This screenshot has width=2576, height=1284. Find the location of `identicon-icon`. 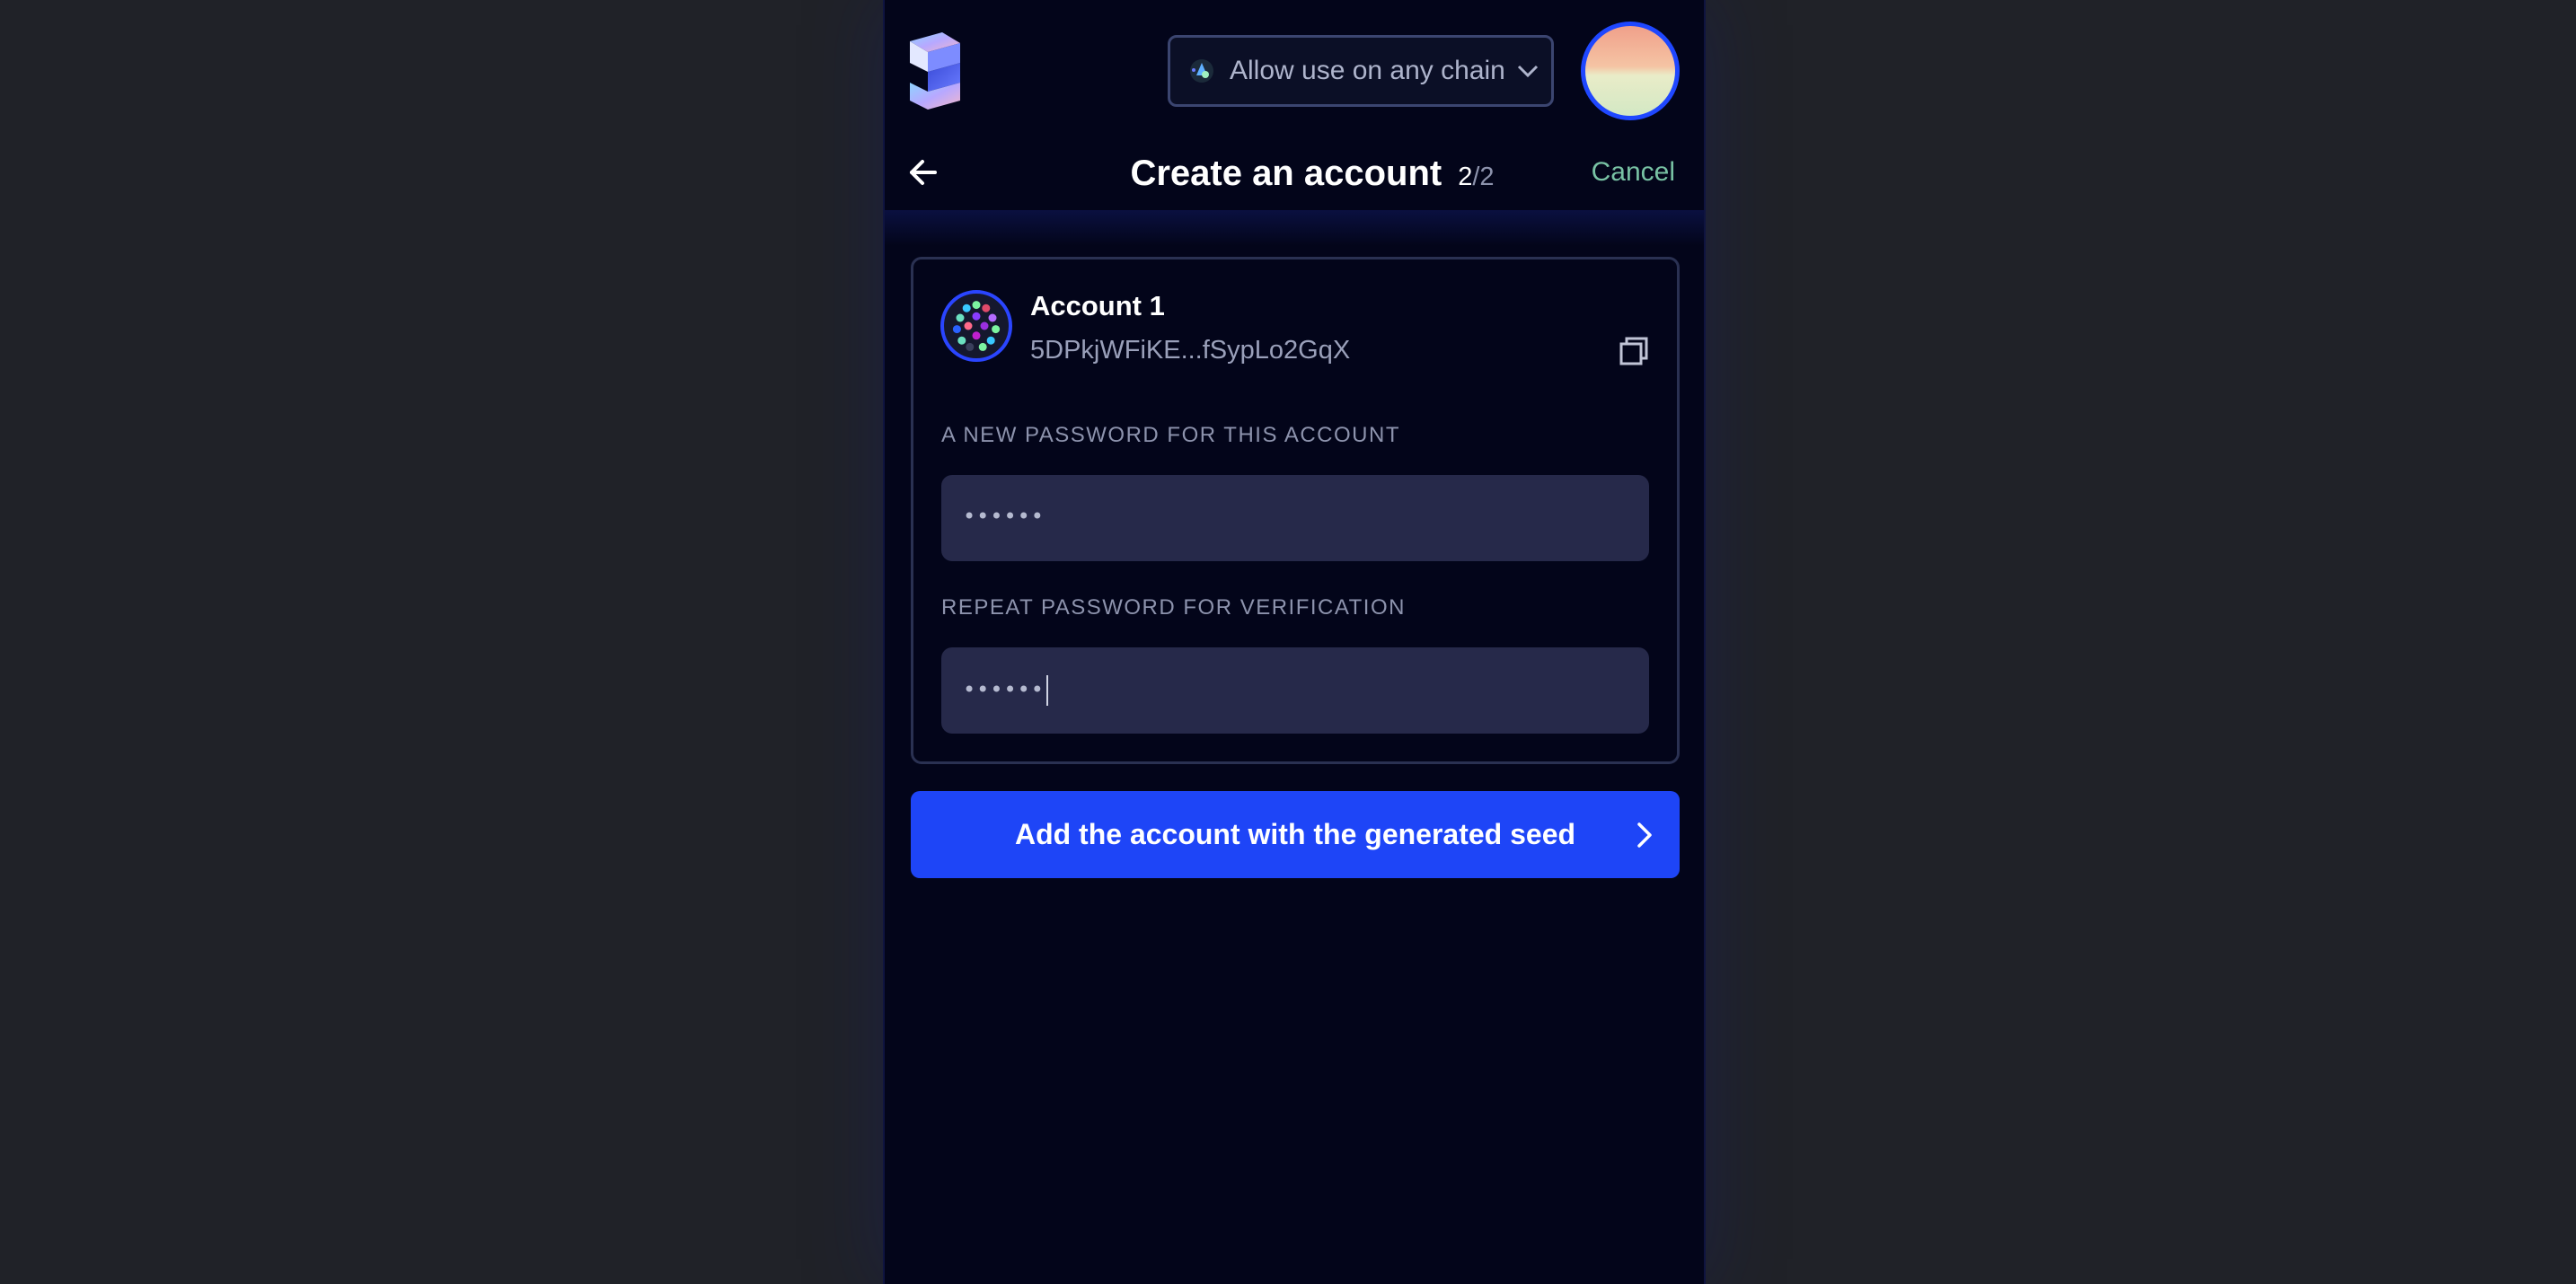

identicon-icon is located at coordinates (976, 326).